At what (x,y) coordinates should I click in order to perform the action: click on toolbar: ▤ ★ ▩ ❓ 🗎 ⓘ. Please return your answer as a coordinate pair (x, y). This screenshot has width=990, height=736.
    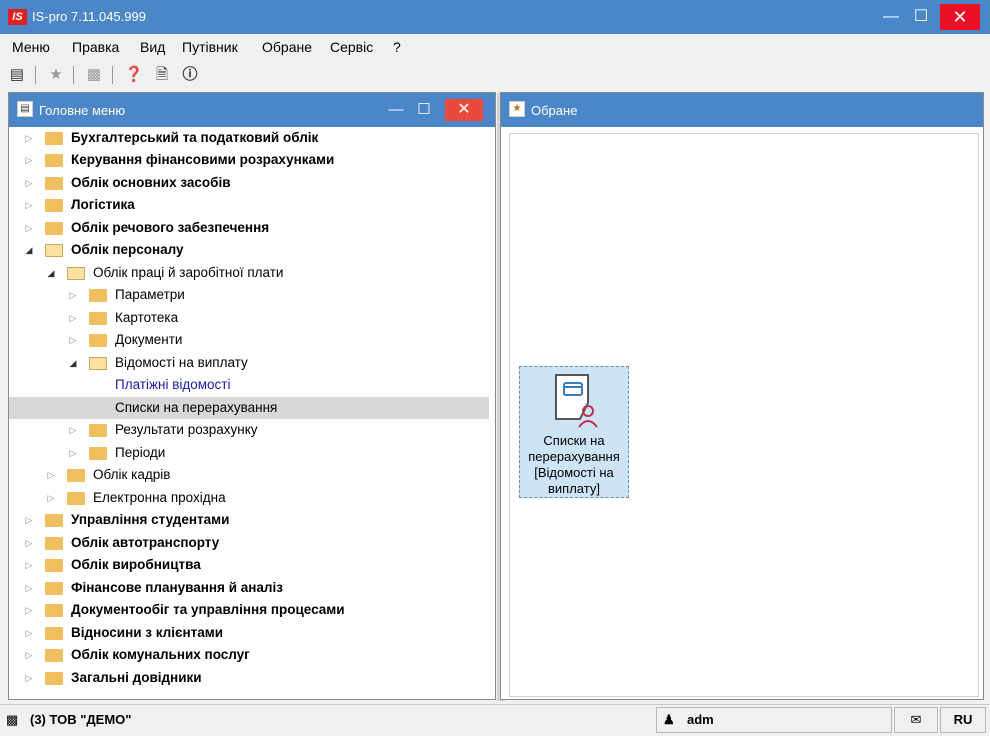
    Looking at the image, I should click on (495, 75).